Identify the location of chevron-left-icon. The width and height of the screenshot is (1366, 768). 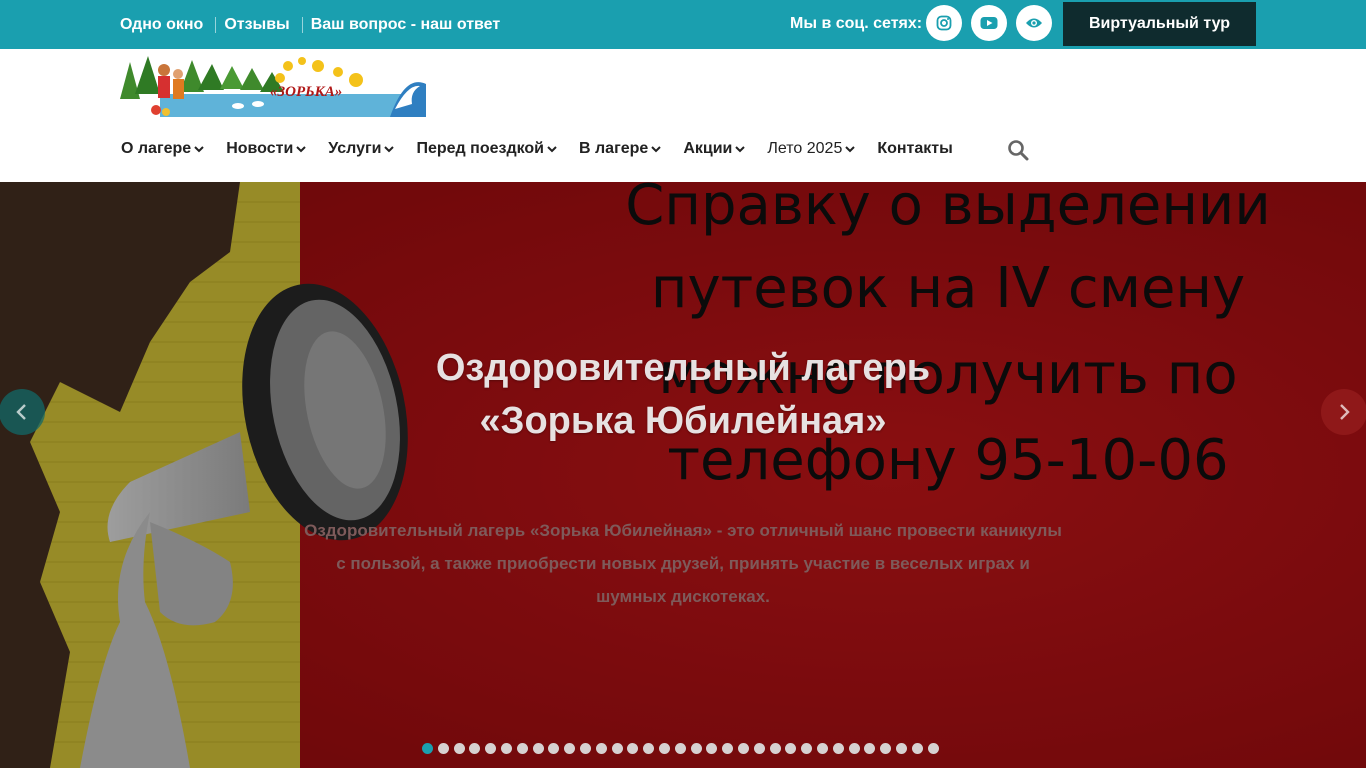
(21, 412).